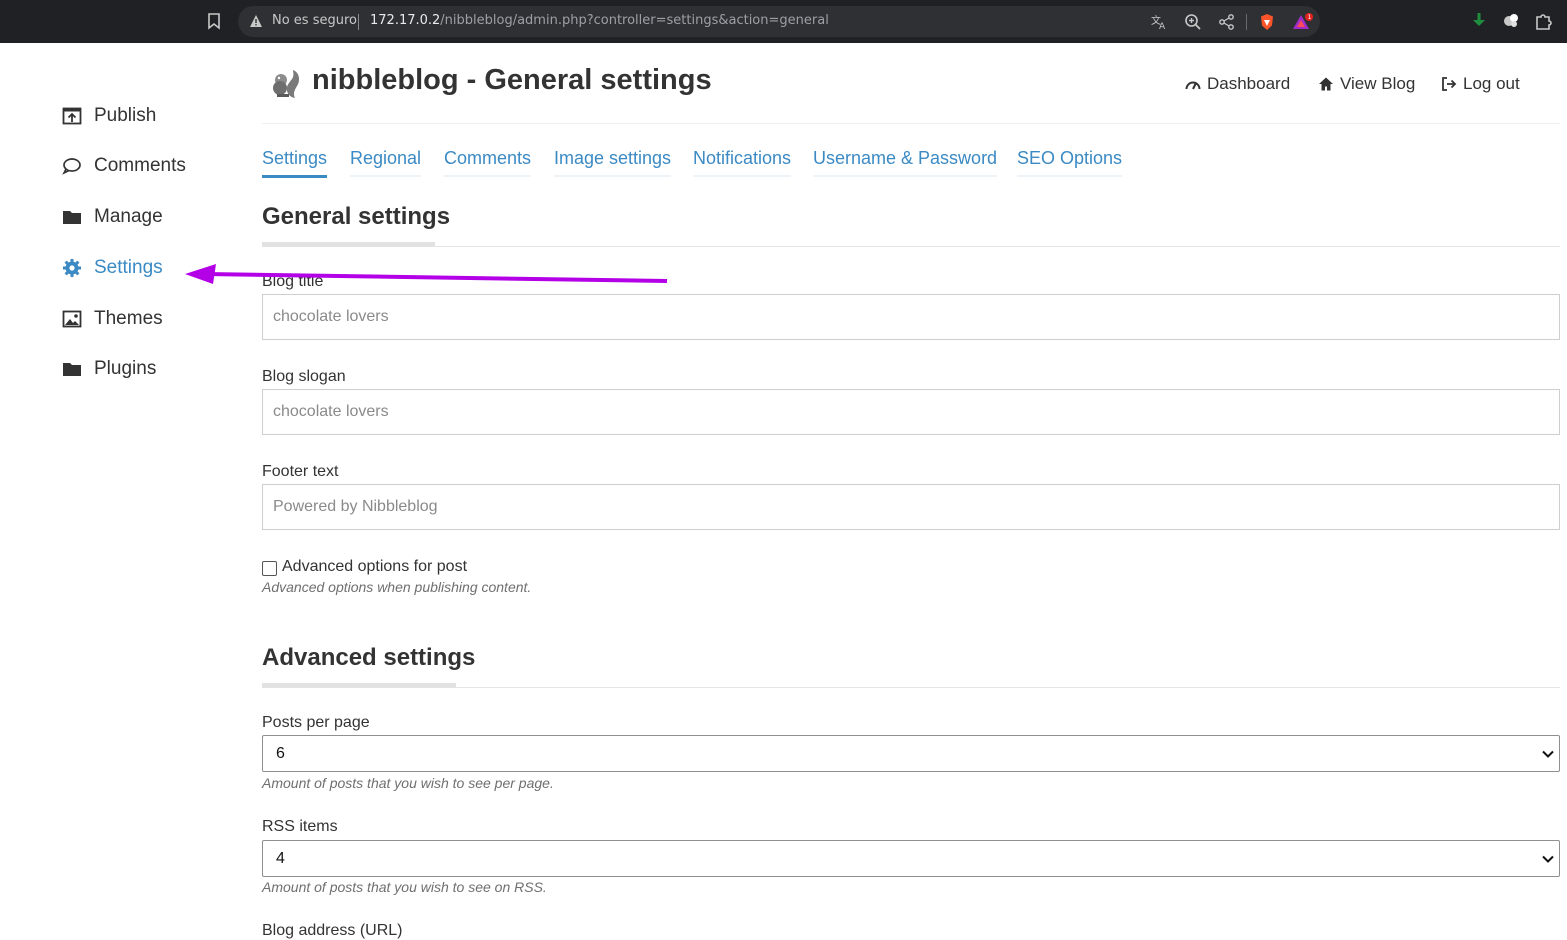 The height and width of the screenshot is (940, 1567). I want to click on sidebar-item-label: Settings, so click(128, 267).